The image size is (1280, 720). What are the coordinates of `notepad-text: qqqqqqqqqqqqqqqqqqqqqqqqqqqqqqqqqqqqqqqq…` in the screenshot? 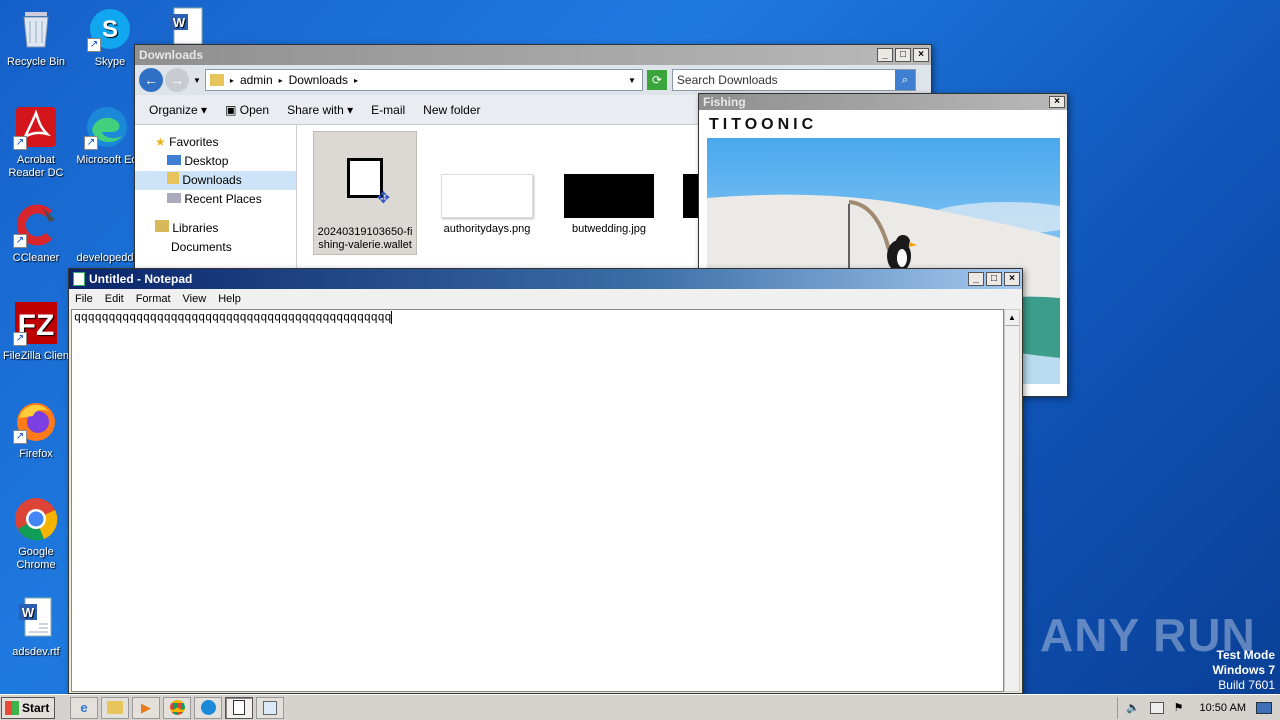 It's located at (233, 318).